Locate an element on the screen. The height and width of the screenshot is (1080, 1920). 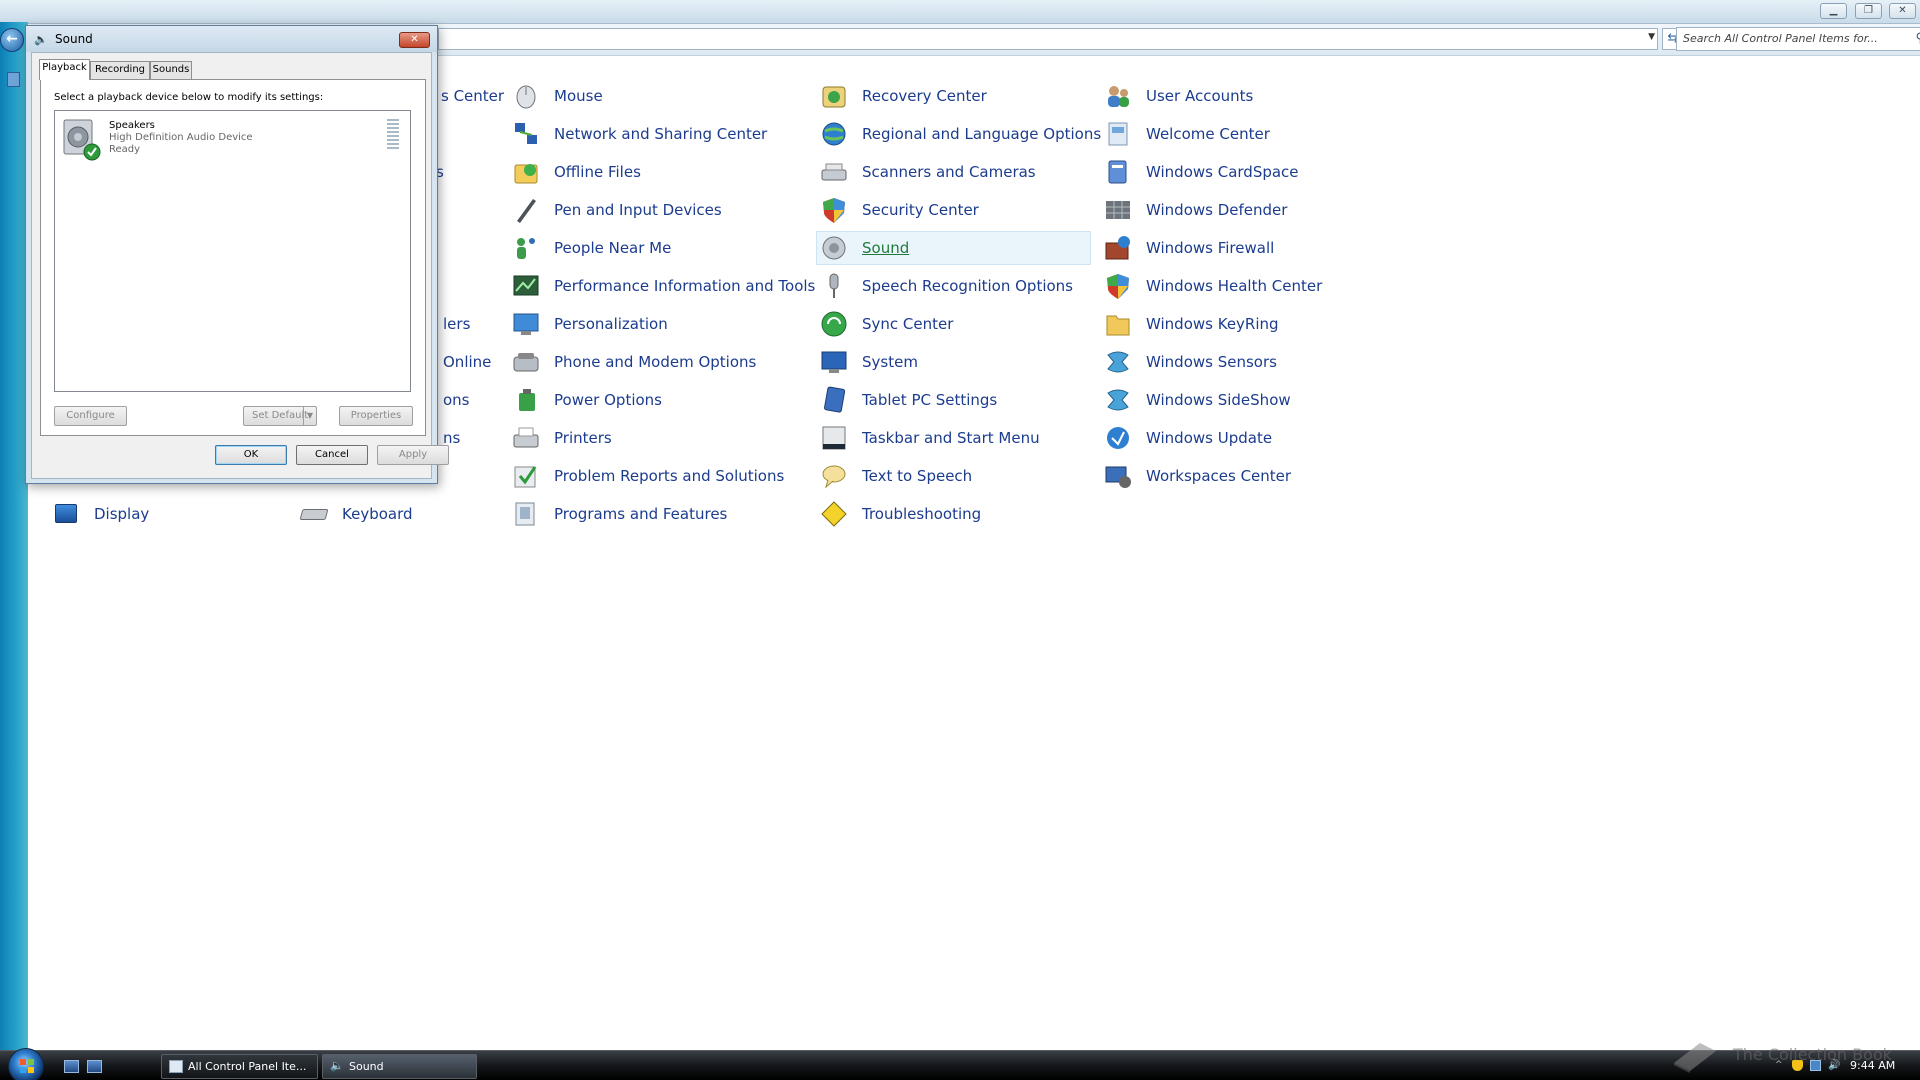
dialog-titlebar: 🔈 Sound ✕ is located at coordinates (231, 39).